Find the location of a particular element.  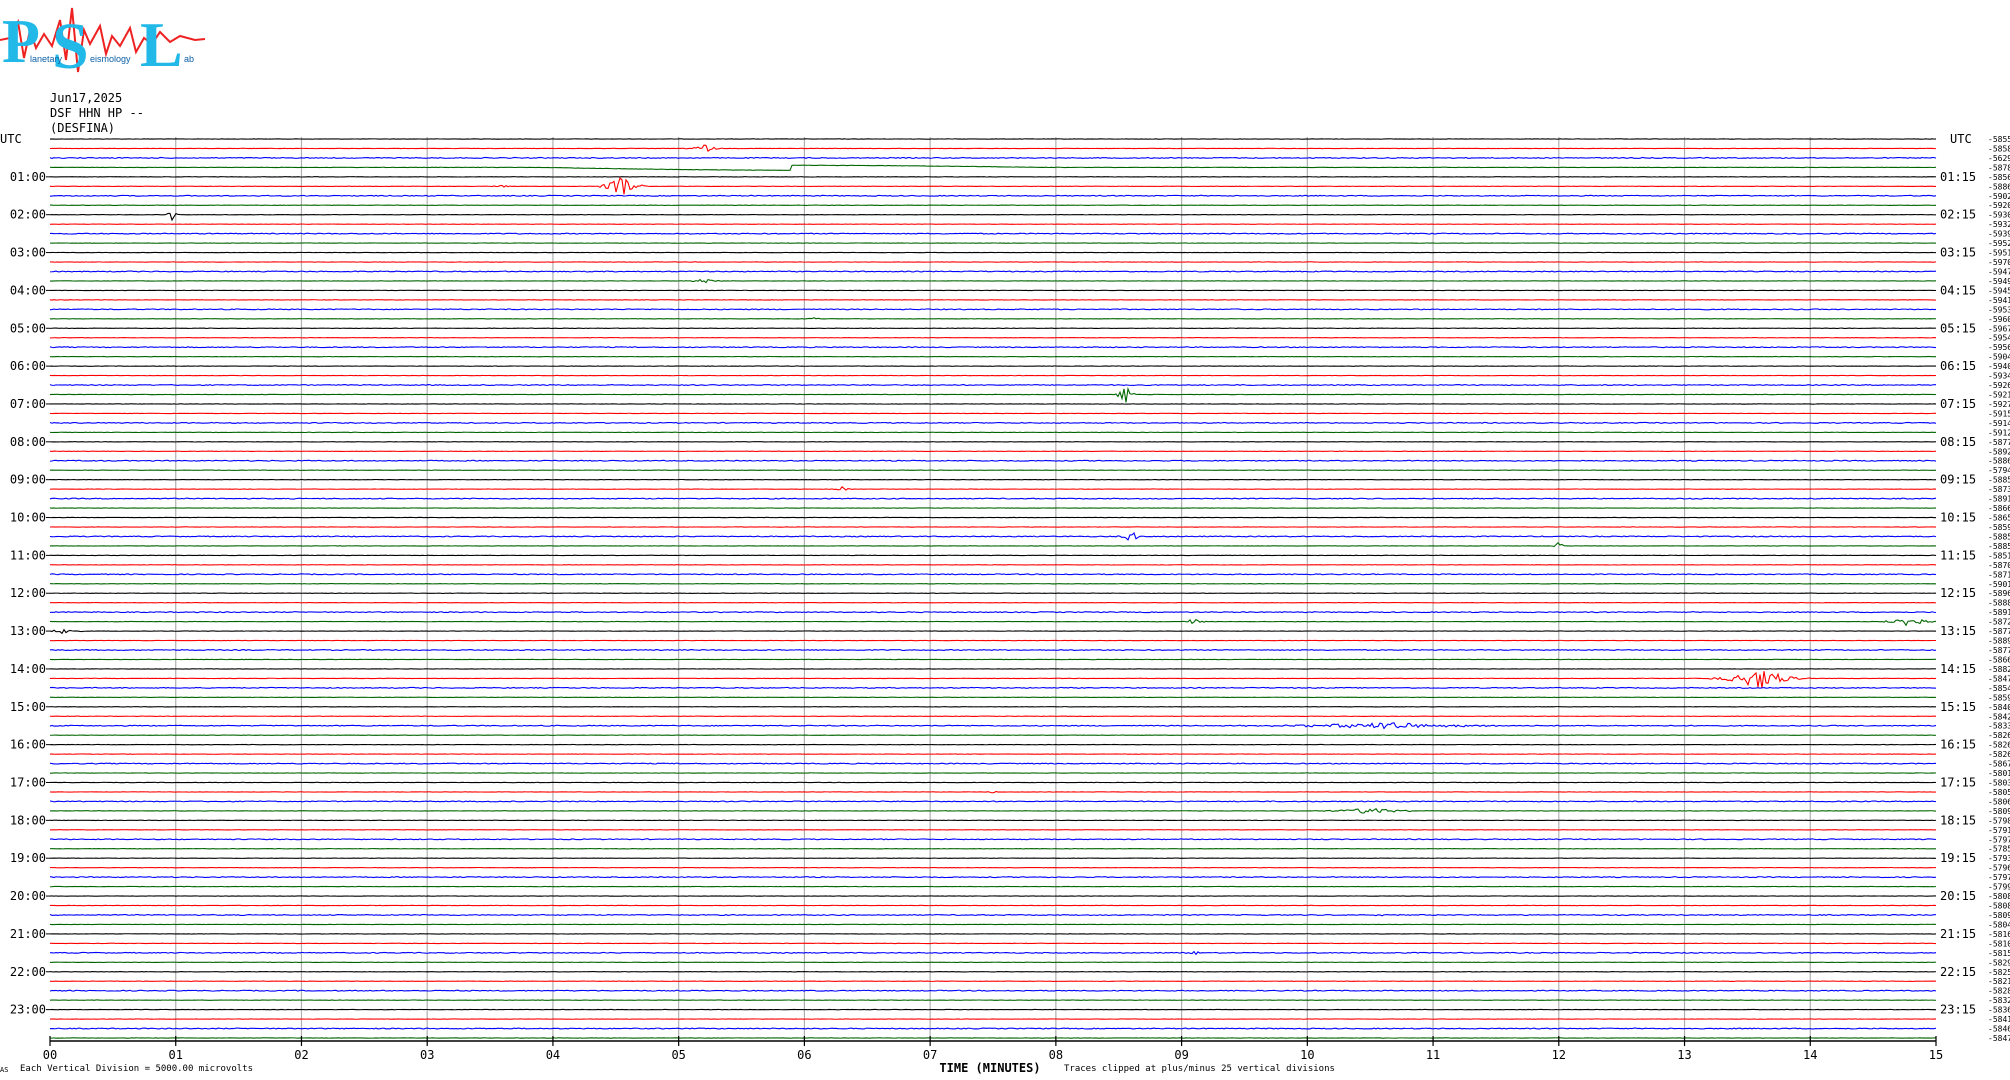

offset-label: -5912 is located at coordinates (1999, 432).